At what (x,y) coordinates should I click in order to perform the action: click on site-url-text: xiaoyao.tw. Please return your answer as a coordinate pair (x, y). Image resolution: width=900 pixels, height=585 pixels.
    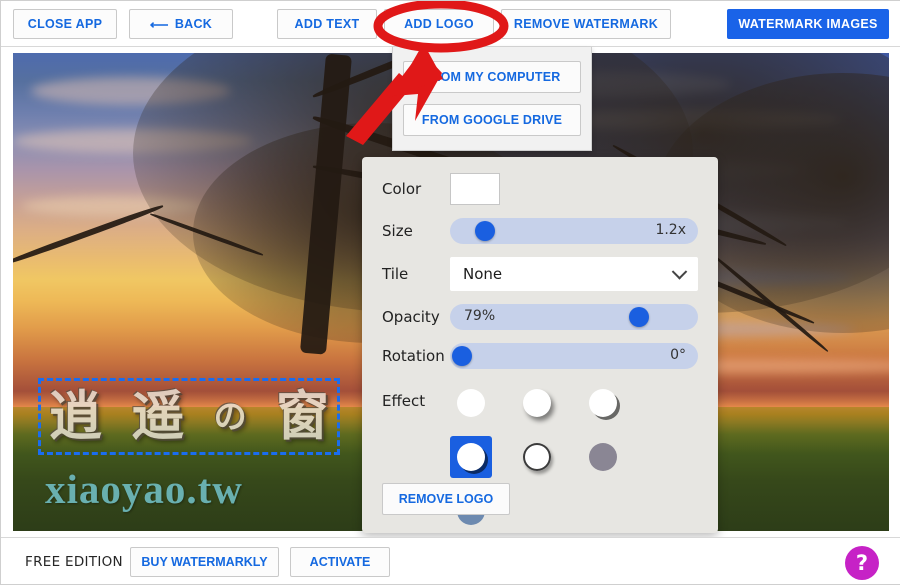
    Looking at the image, I should click on (144, 489).